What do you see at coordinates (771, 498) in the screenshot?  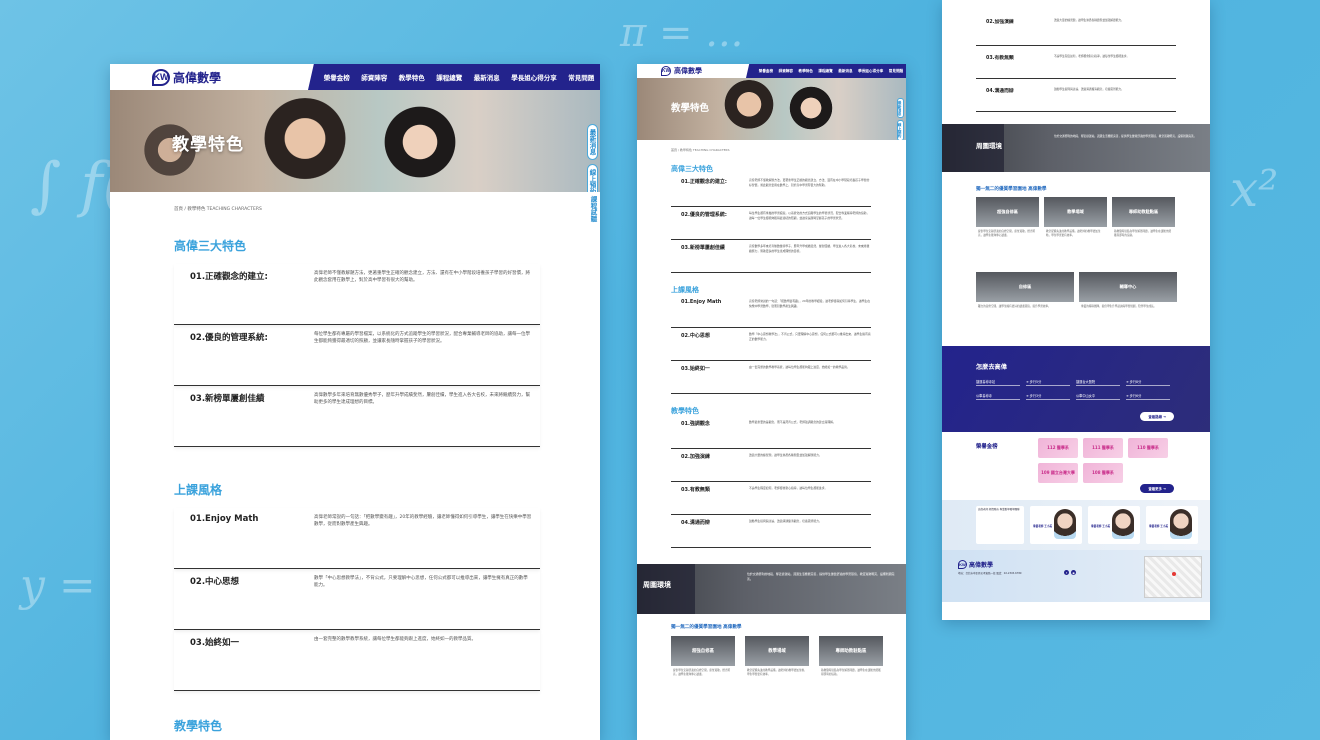 I see `list-item: 03.有教無類 不論學生程度如何，老師都會耐心指導，讓每位學生都能進步。` at bounding box center [771, 498].